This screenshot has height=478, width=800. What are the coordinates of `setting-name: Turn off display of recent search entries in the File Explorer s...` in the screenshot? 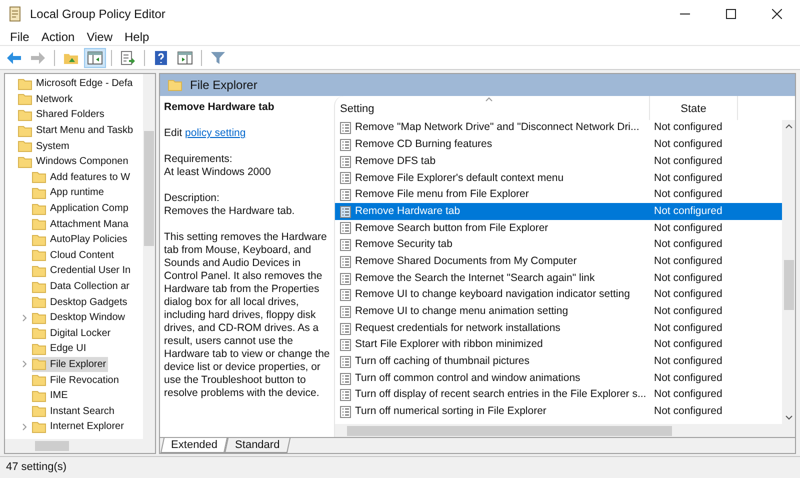 It's located at (500, 394).